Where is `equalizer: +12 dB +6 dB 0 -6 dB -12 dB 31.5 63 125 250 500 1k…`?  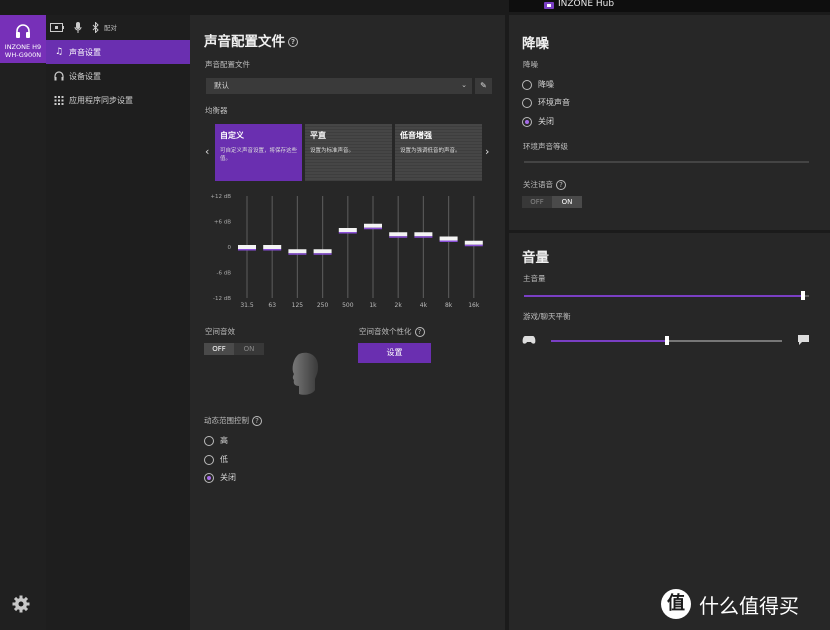 equalizer: +12 dB +6 dB 0 -6 dB -12 dB 31.5 63 125 250 500 1k… is located at coordinates (348, 250).